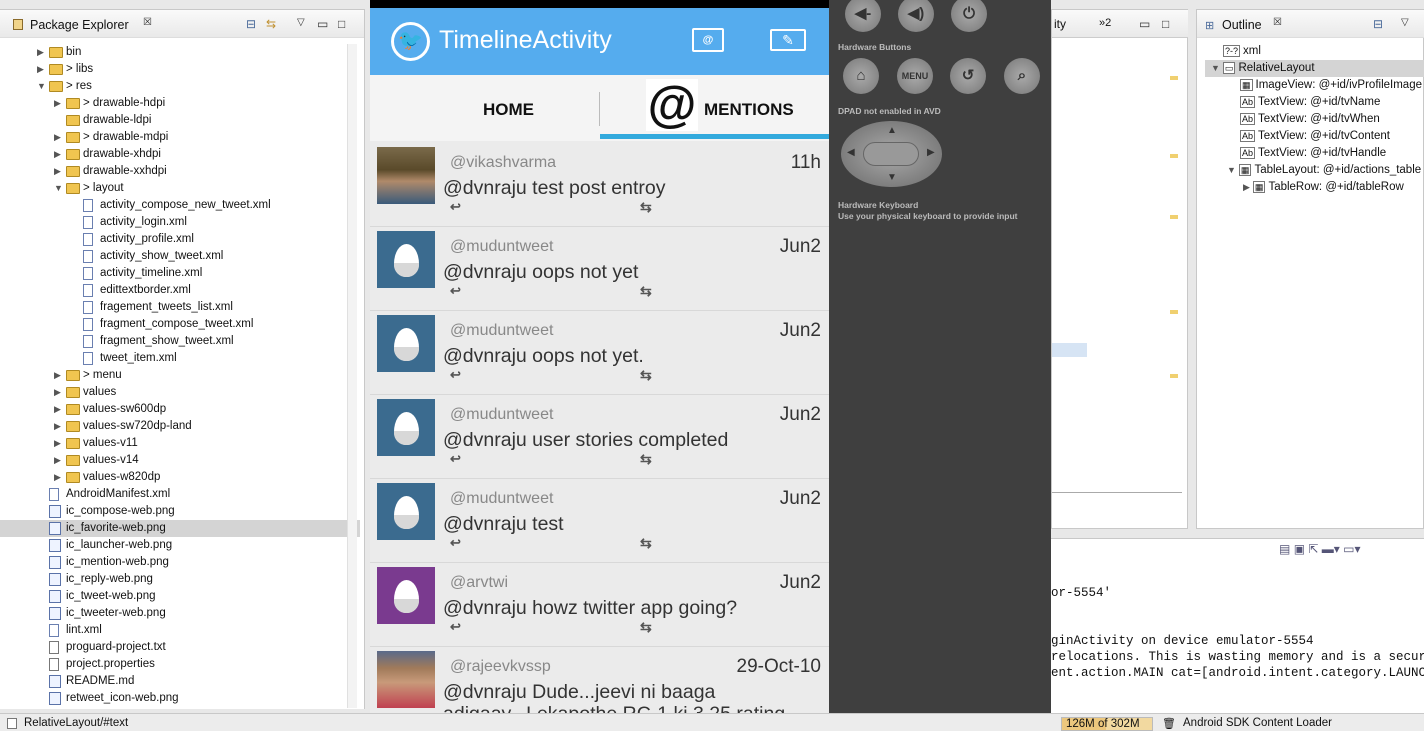 This screenshot has width=1424, height=731. What do you see at coordinates (1310, 102) in the screenshot?
I see `outline-item: Ab TextView: @+id/tvName` at bounding box center [1310, 102].